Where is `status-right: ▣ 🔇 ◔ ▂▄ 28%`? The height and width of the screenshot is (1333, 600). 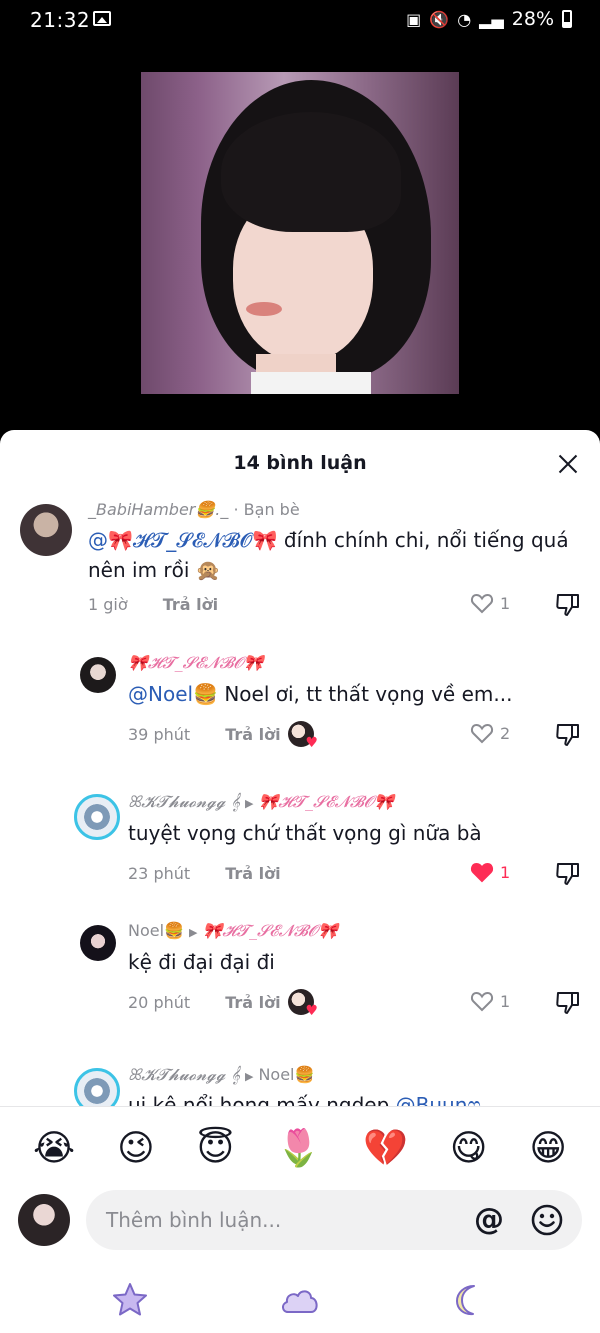
status-right: ▣ 🔇 ◔ ▂▄ 28% is located at coordinates (489, 19).